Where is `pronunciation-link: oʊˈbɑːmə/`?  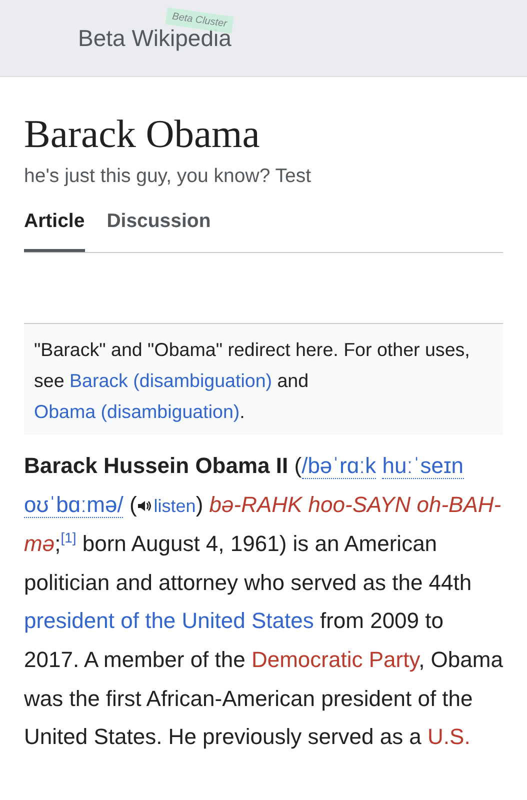
pronunciation-link: oʊˈbɑːmə/ is located at coordinates (74, 505).